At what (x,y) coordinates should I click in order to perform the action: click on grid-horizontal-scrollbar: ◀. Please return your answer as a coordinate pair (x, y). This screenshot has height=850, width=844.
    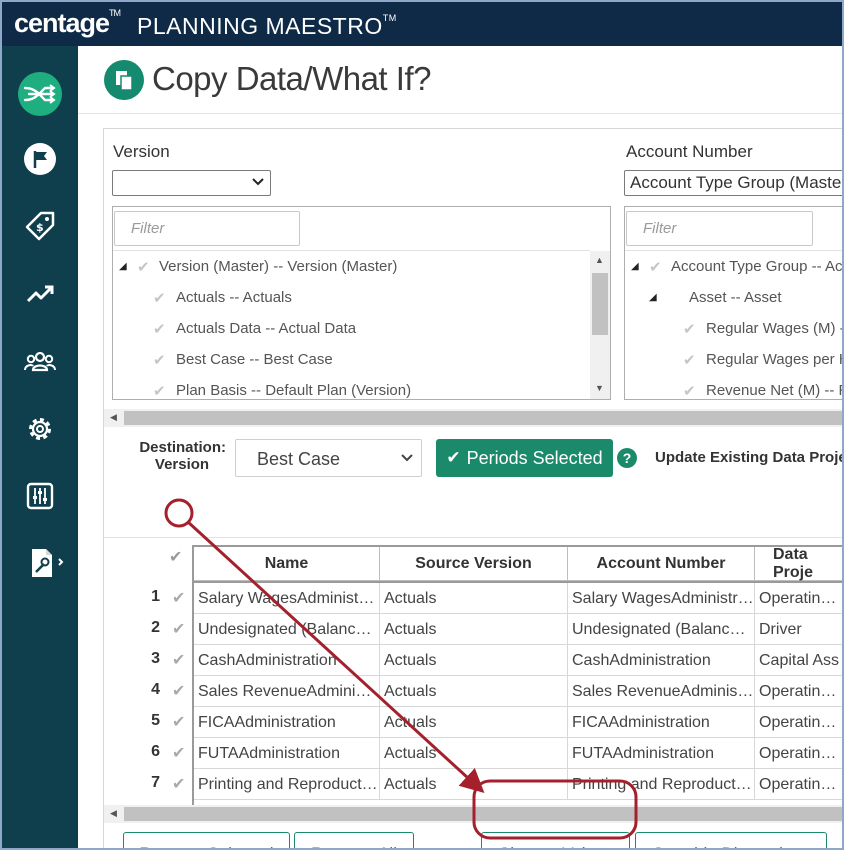
    Looking at the image, I should click on (473, 814).